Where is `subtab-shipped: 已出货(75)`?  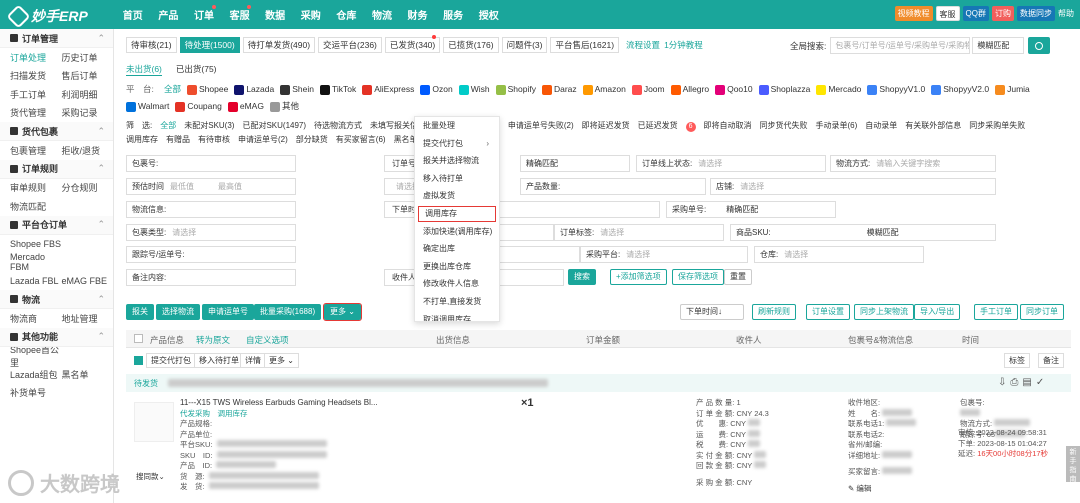
subtab-shipped: 已出货(75) is located at coordinates (196, 69).